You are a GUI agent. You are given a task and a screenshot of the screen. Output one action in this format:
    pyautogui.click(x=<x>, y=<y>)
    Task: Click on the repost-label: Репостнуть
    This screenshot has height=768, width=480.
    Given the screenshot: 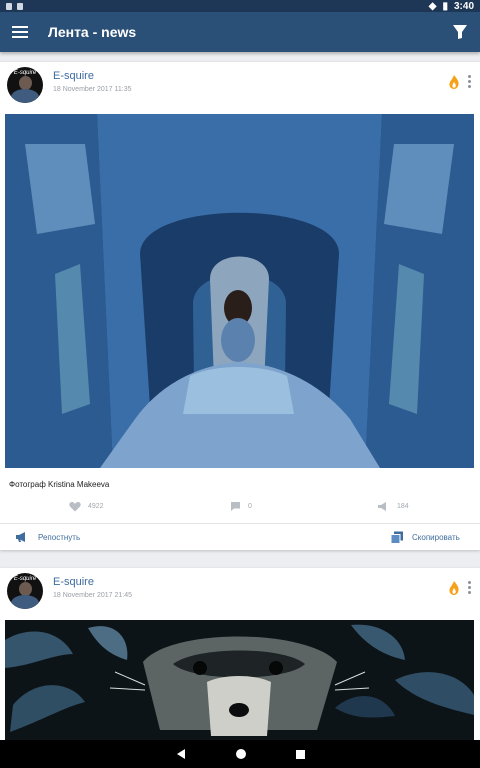 What is the action you would take?
    pyautogui.click(x=59, y=537)
    